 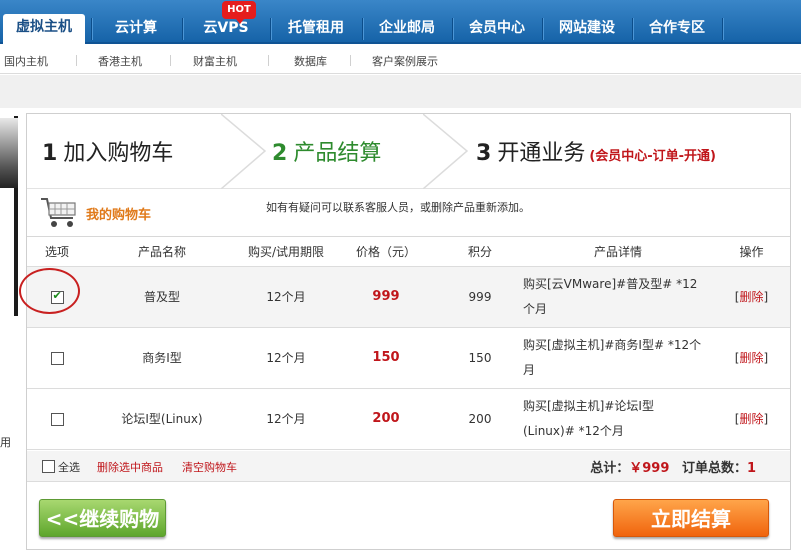 What do you see at coordinates (50, 153) in the screenshot?
I see `step-number: 1` at bounding box center [50, 153].